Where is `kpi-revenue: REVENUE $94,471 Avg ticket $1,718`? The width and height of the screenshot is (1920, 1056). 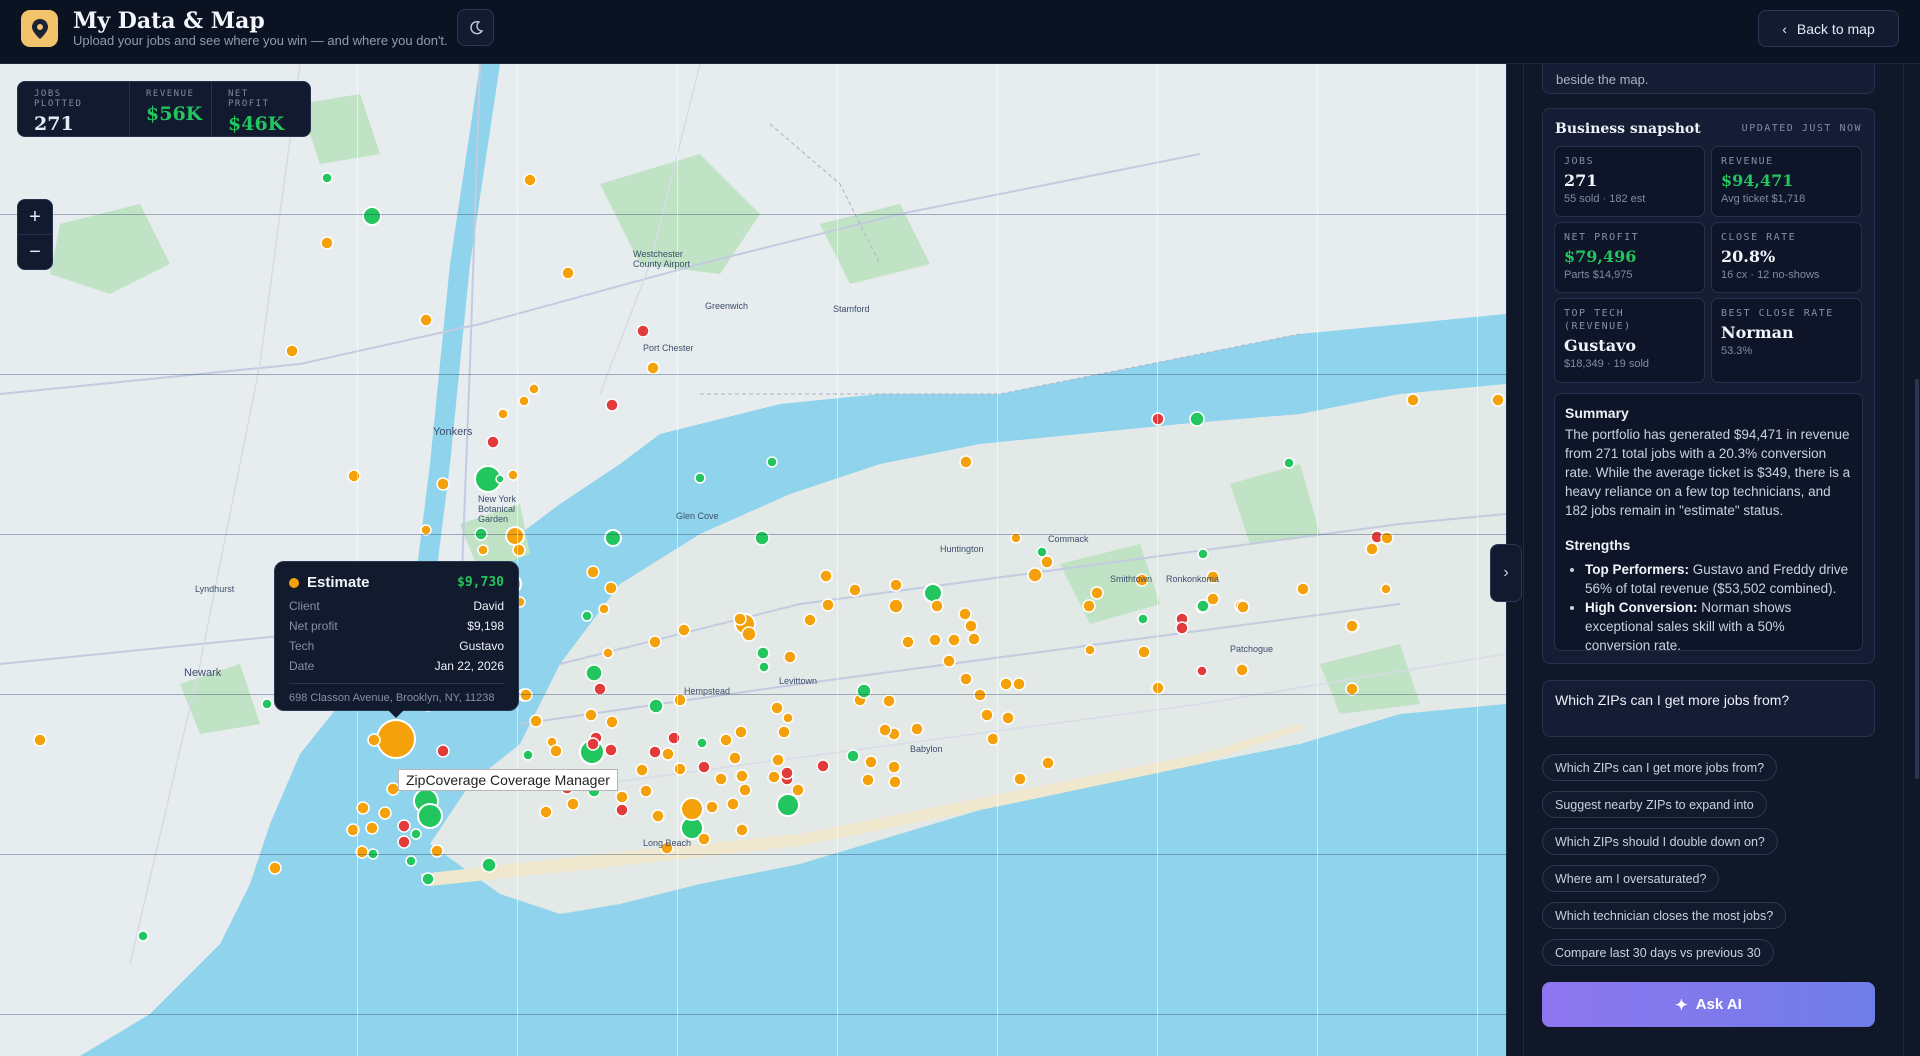 kpi-revenue: REVENUE $94,471 Avg ticket $1,718 is located at coordinates (1786, 181).